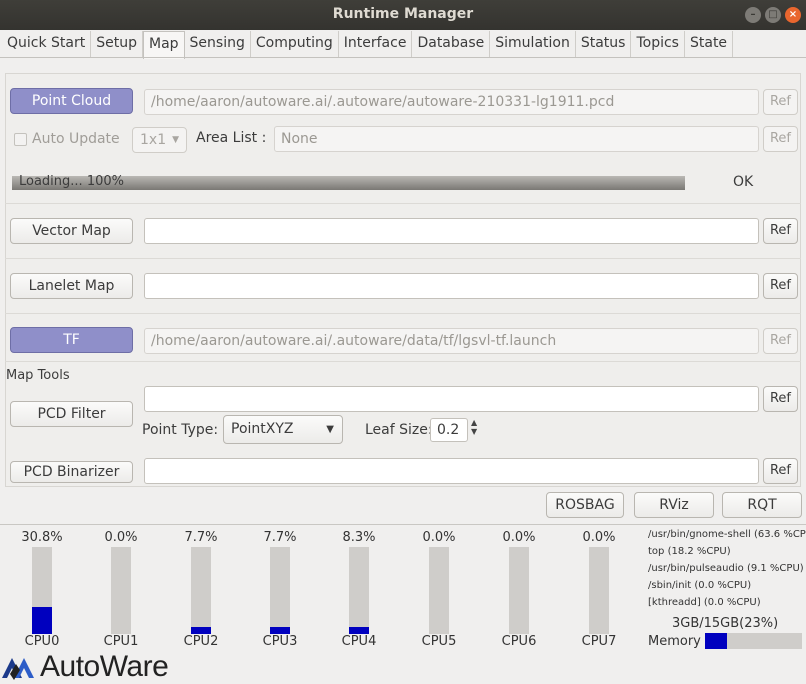 The image size is (806, 684). I want to click on maximize-icon: □, so click(773, 15).